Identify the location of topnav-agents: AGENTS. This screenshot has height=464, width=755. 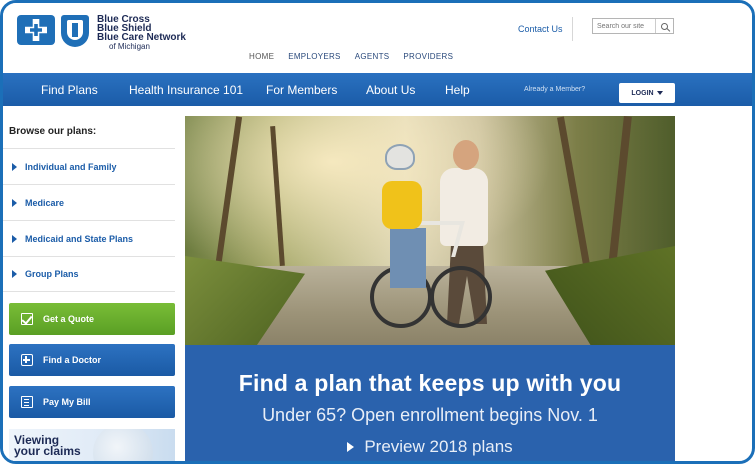
(372, 56).